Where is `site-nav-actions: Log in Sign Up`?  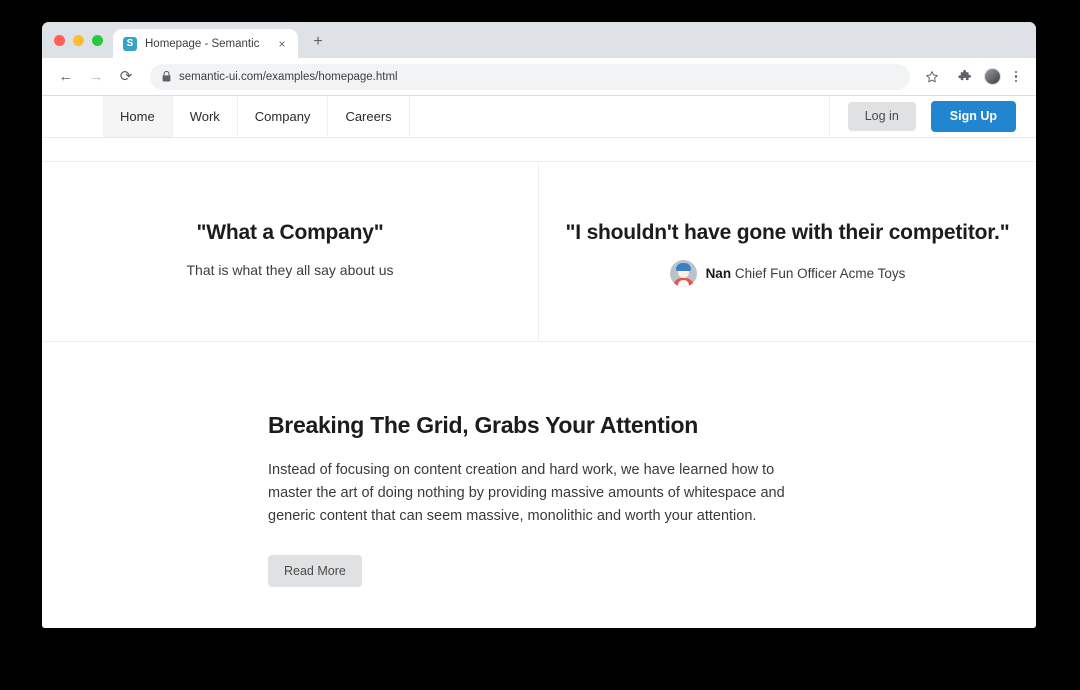
site-nav-actions: Log in Sign Up is located at coordinates (933, 116).